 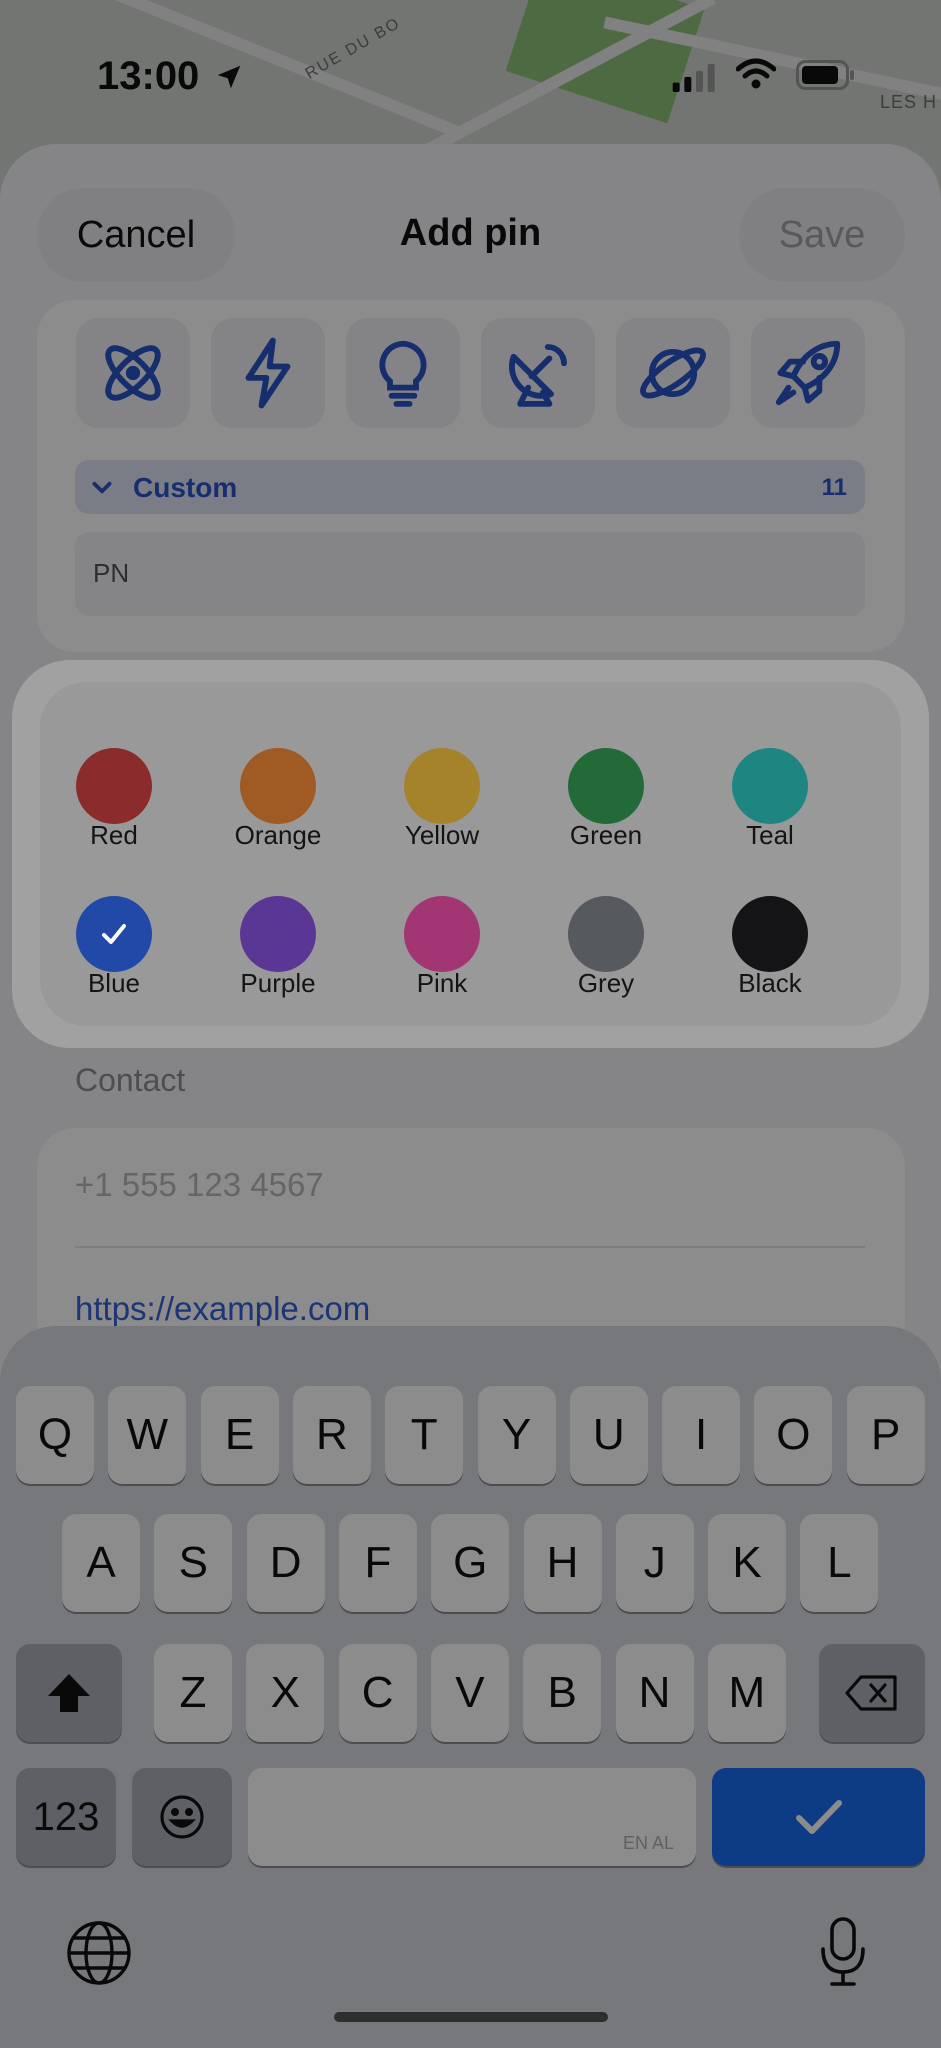 I want to click on color-swatch-teal, so click(x=770, y=786).